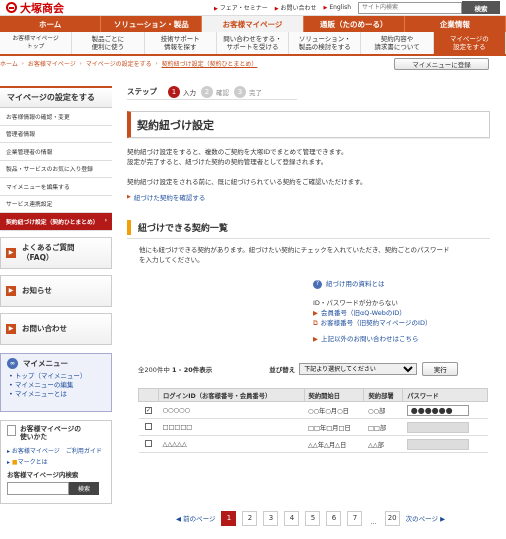  I want to click on subnav-top: お客様マイページ トップ, so click(36, 43).